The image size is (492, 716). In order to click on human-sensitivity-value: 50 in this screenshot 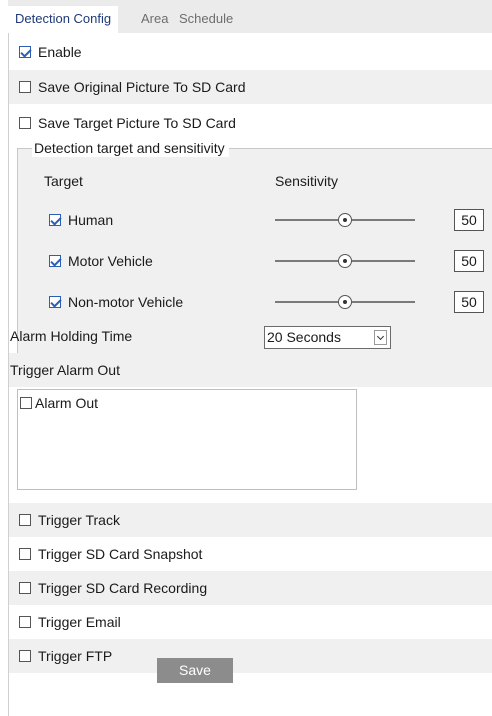, I will do `click(469, 220)`.